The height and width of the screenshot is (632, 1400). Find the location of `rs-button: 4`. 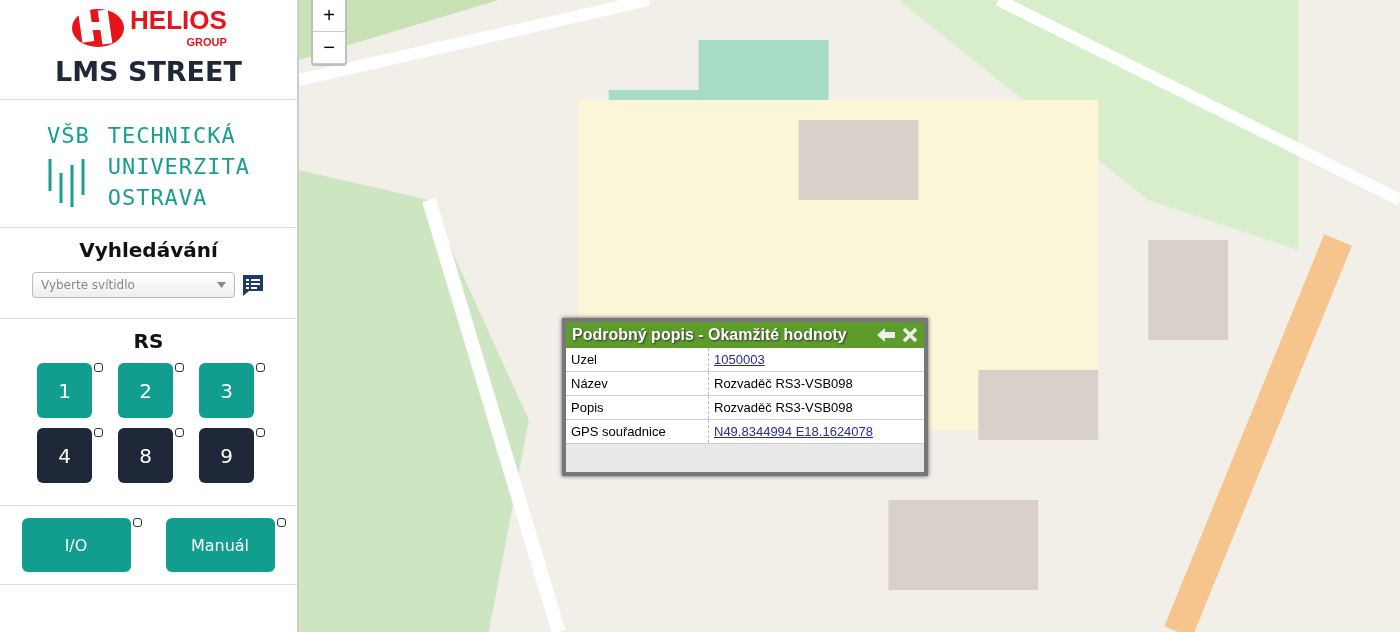

rs-button: 4 is located at coordinates (64, 455).